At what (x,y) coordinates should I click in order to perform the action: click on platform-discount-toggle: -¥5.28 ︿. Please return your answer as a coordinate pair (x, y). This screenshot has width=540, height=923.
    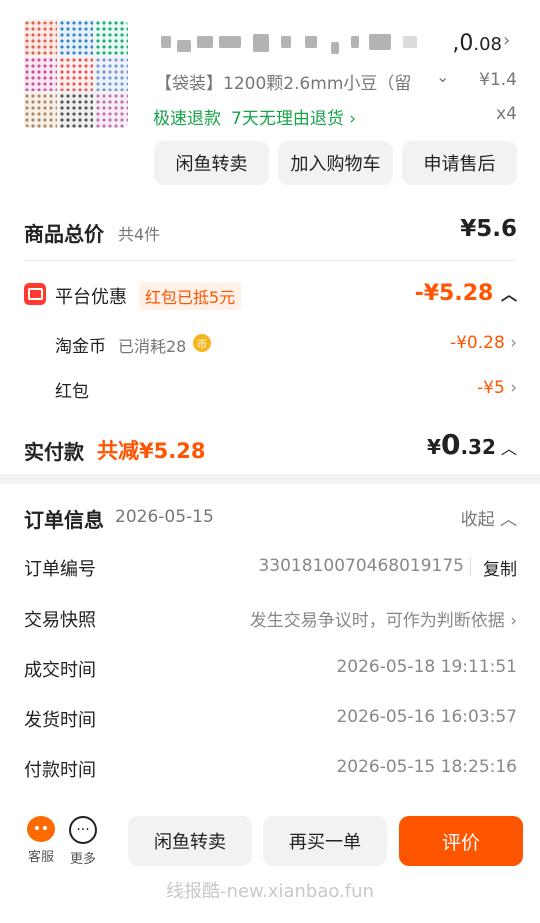
    Looking at the image, I should click on (466, 293).